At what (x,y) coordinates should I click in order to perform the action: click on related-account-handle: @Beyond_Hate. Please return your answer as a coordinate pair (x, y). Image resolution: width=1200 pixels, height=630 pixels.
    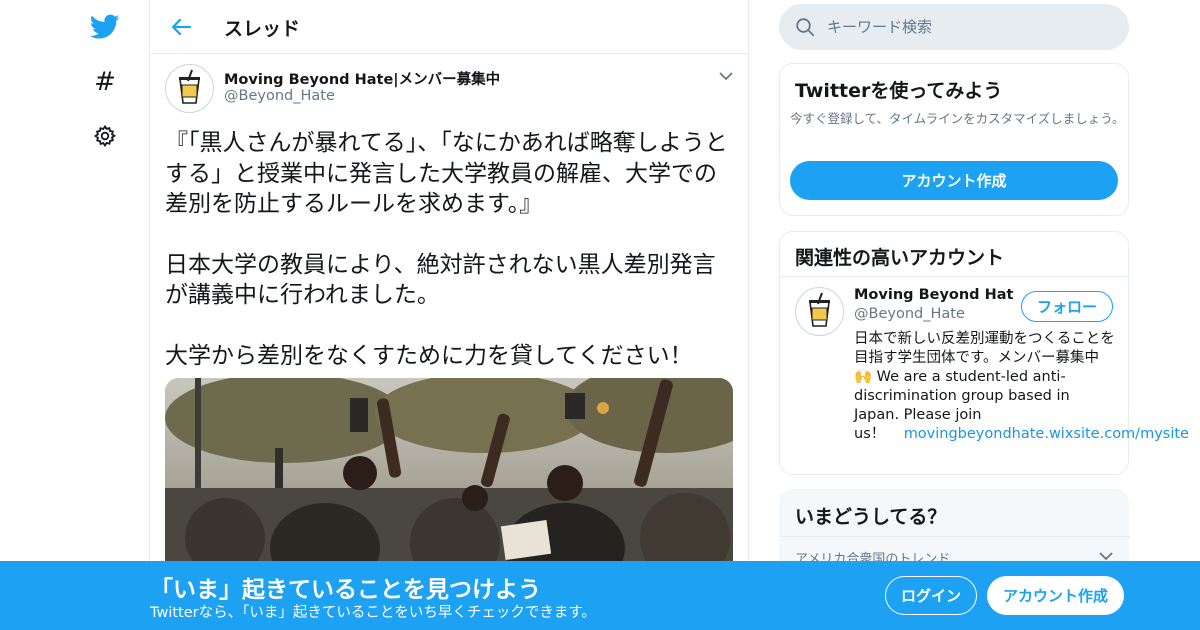
    Looking at the image, I should click on (909, 314).